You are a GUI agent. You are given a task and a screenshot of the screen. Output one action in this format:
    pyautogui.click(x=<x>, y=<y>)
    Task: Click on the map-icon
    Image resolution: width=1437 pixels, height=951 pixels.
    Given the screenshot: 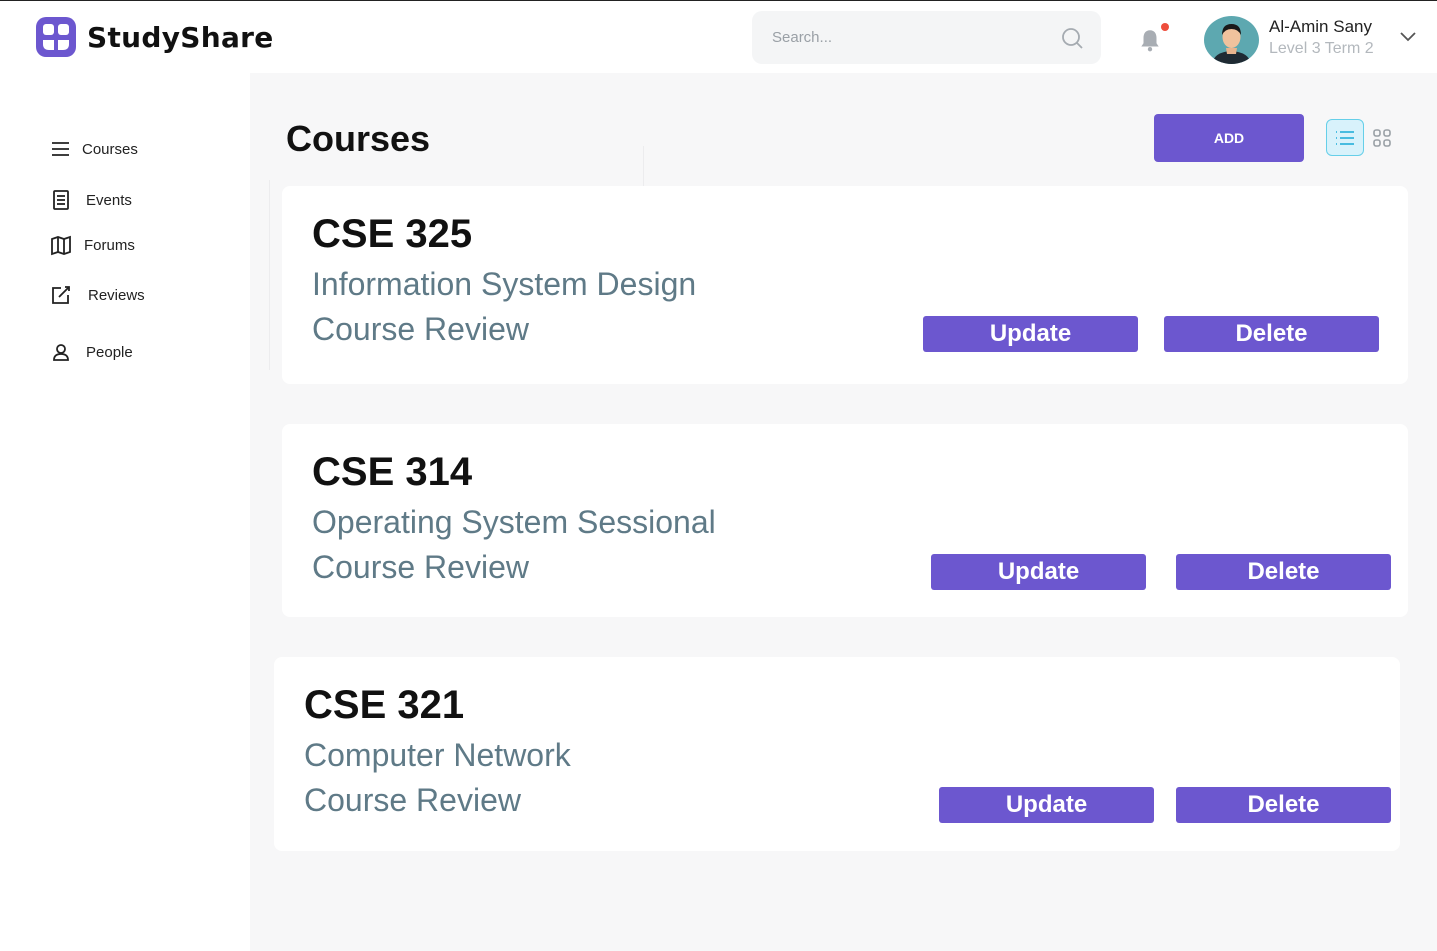 What is the action you would take?
    pyautogui.click(x=61, y=245)
    